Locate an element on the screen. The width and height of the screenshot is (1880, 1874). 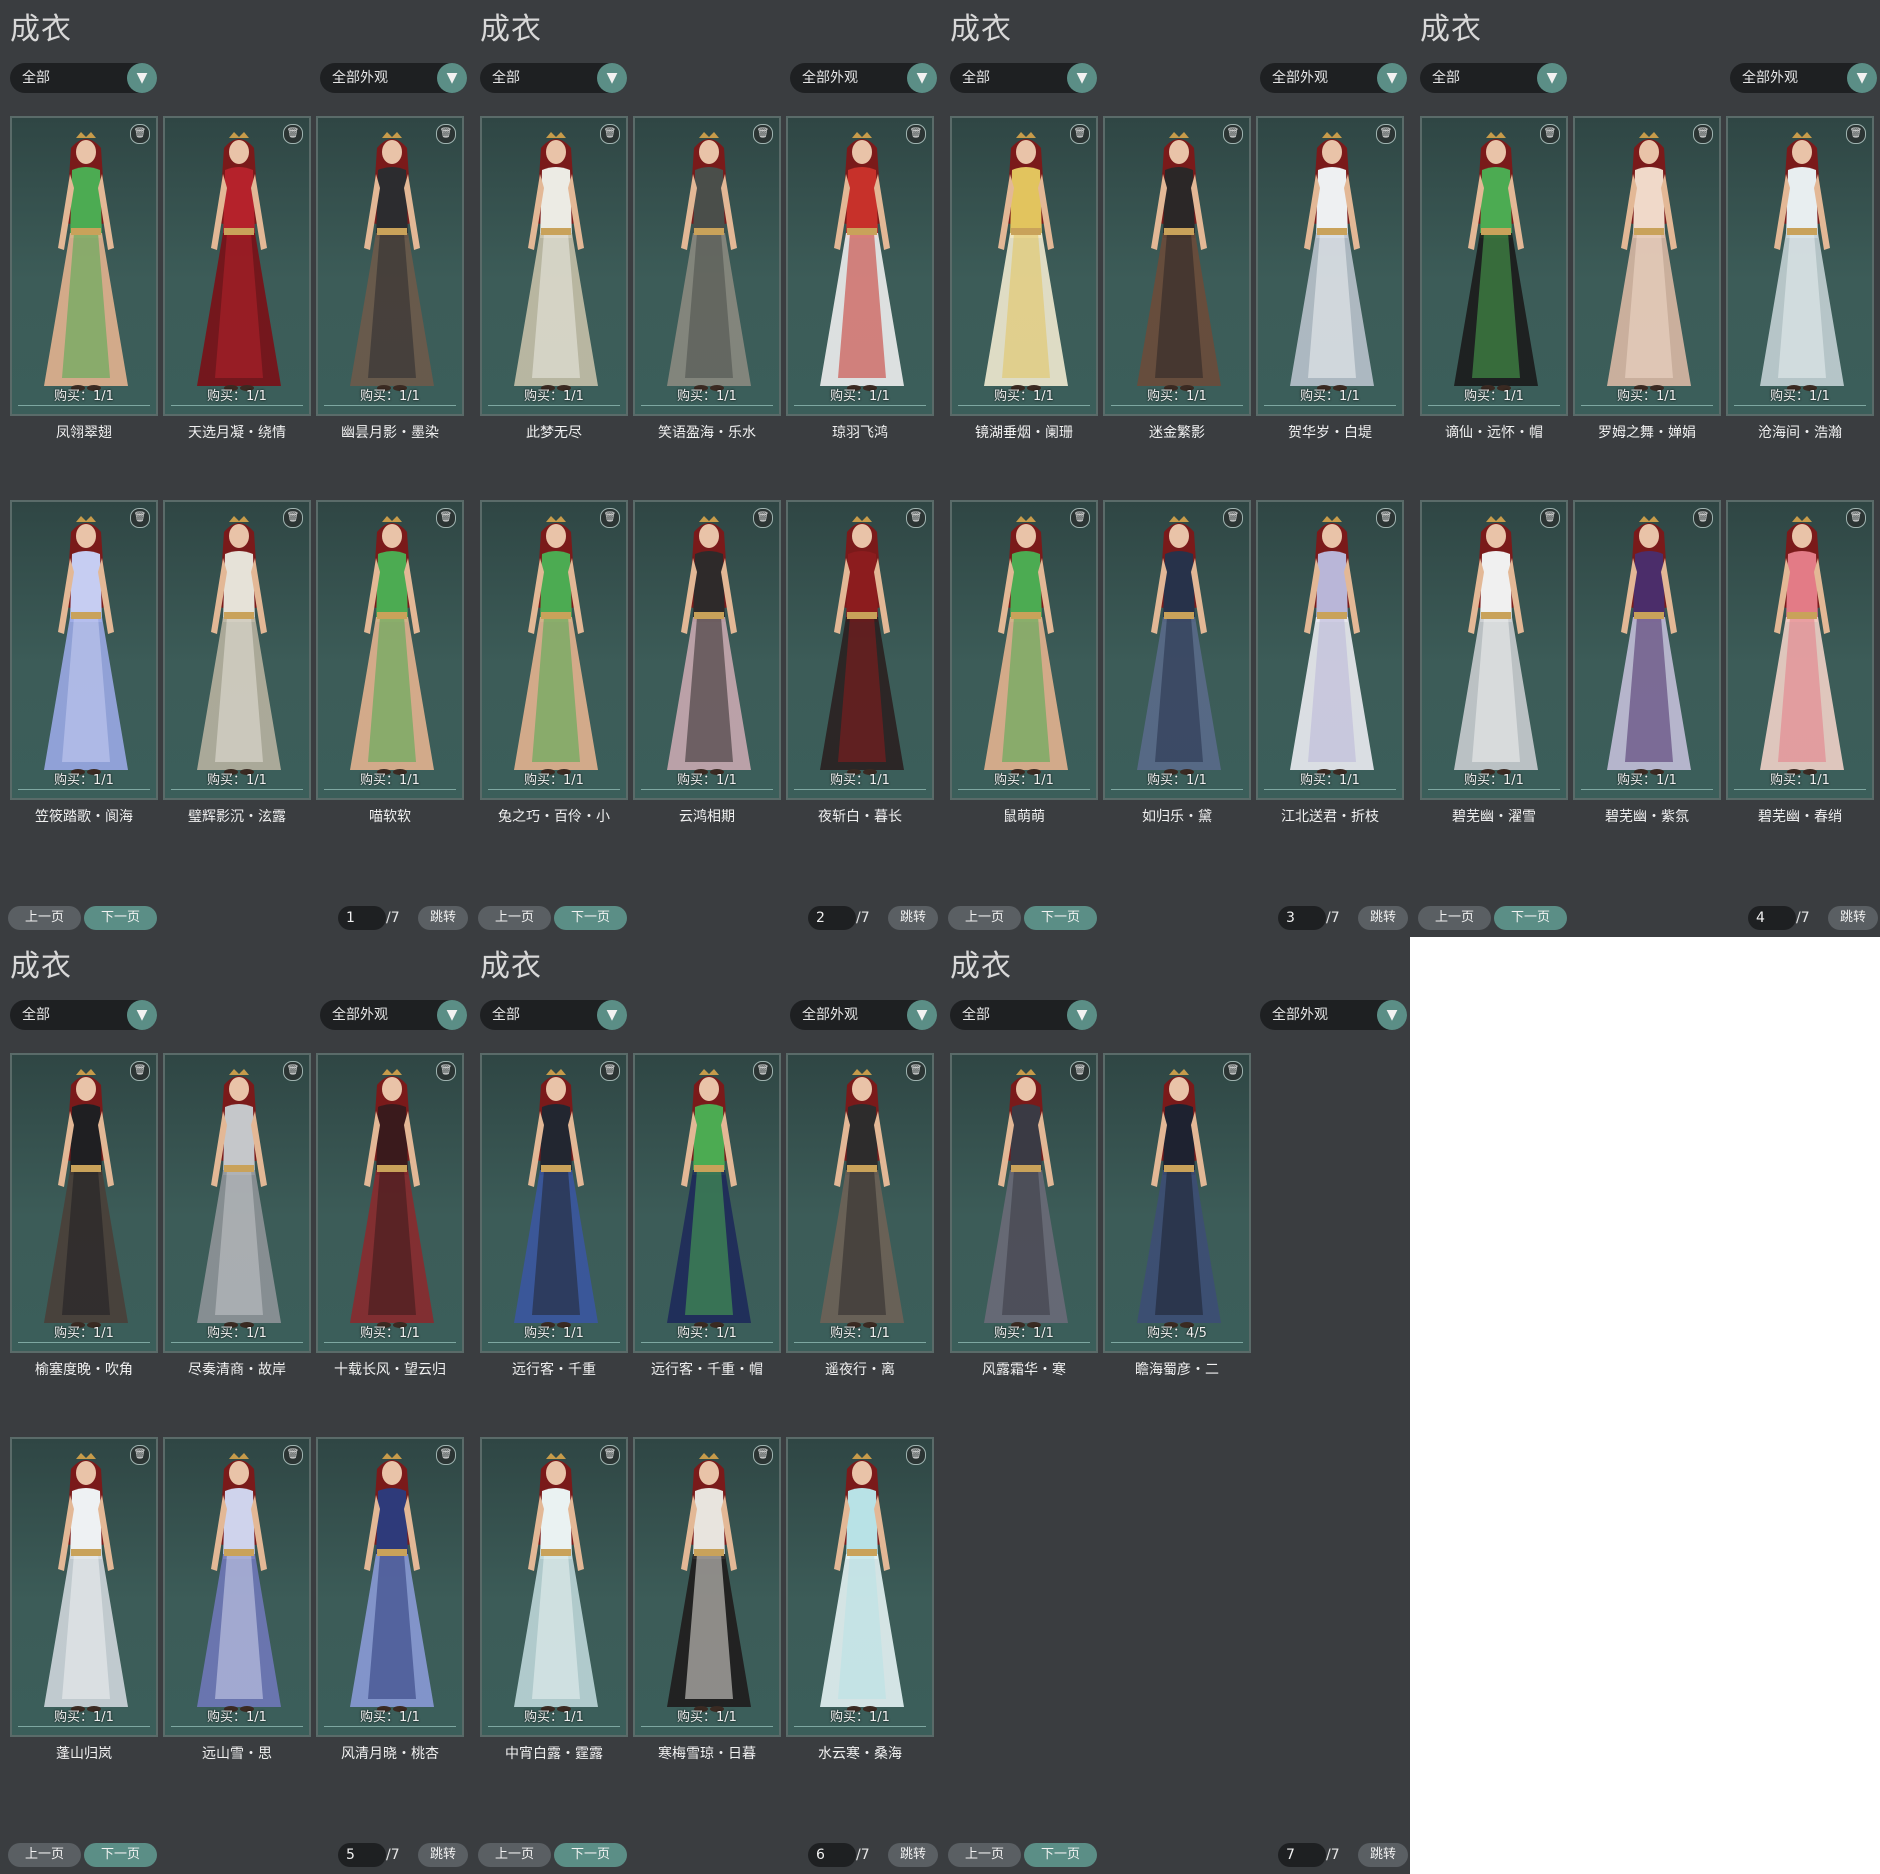
page-number-input: 3 is located at coordinates (1302, 918).